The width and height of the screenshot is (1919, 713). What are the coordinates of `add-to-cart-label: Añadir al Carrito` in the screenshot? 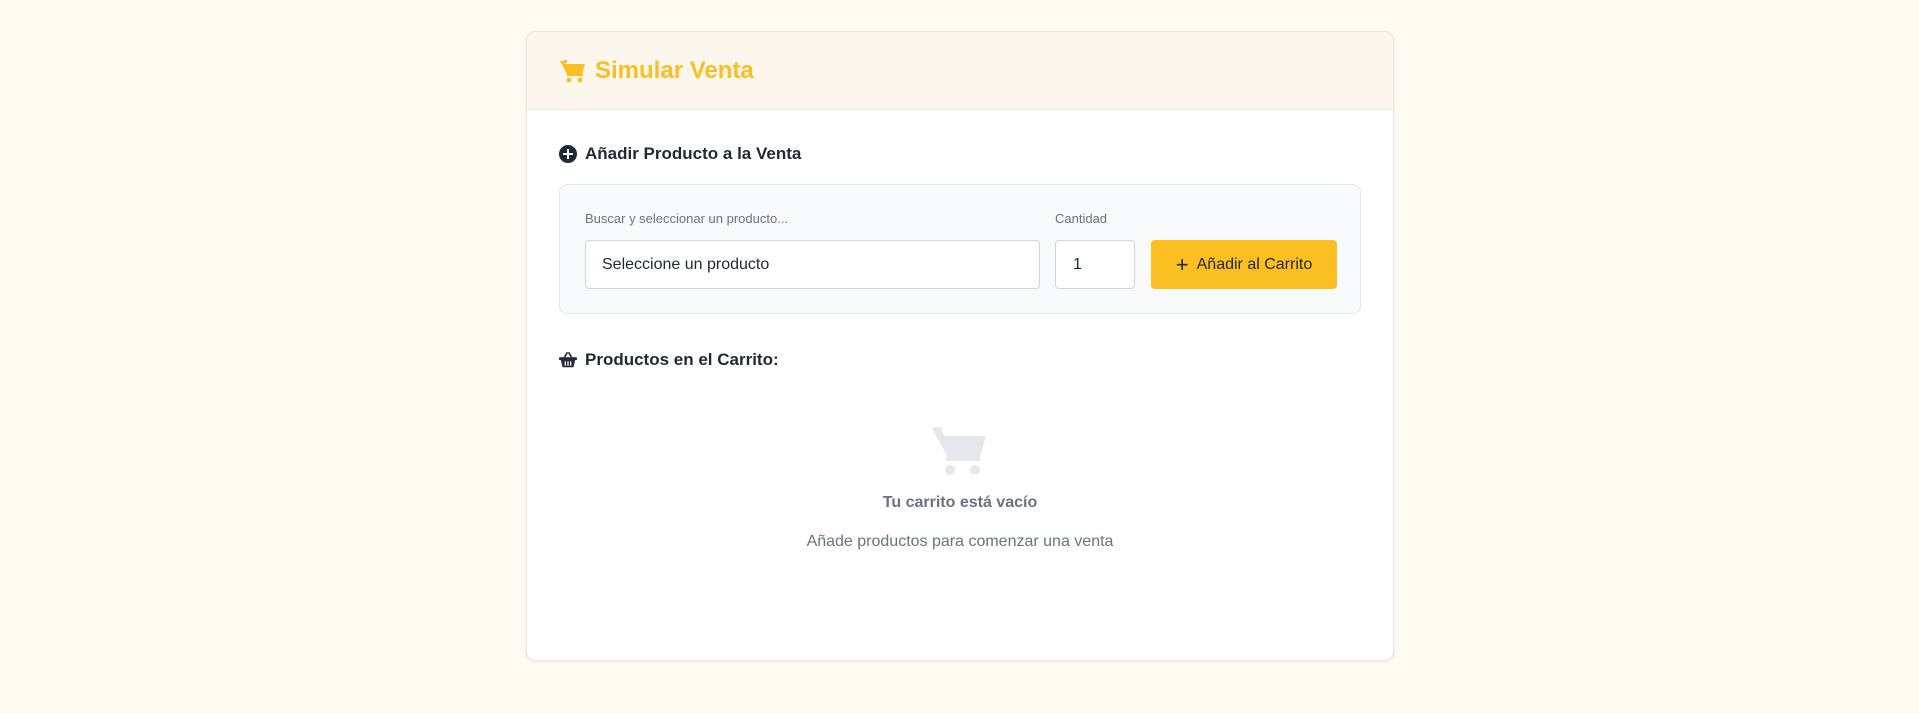 It's located at (1254, 264).